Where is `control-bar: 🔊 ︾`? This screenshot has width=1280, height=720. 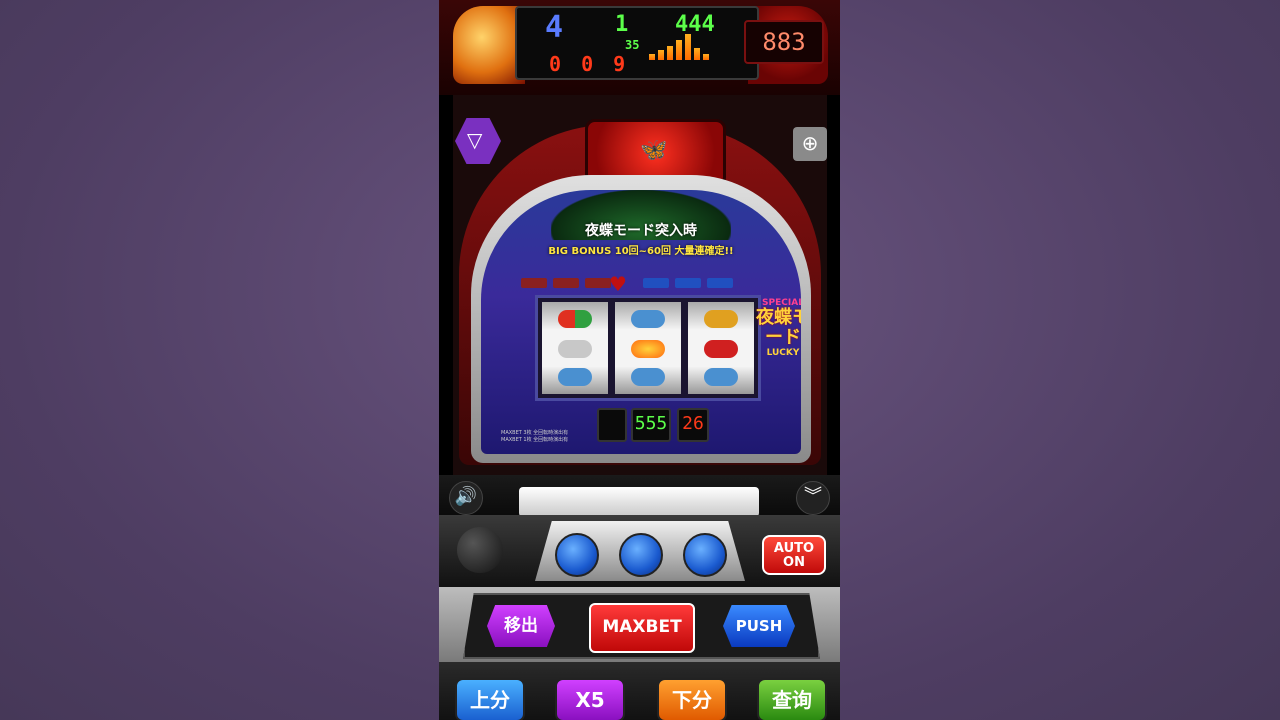
control-bar: 🔊 ︾ is located at coordinates (639, 496).